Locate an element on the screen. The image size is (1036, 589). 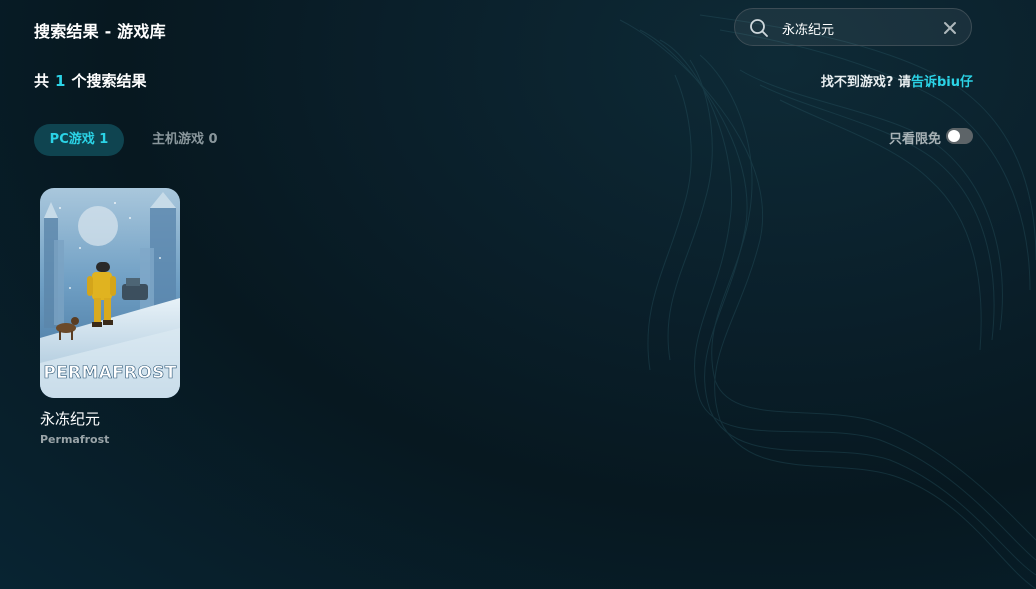
tab-pc-games: PC游戏 1 is located at coordinates (79, 140).